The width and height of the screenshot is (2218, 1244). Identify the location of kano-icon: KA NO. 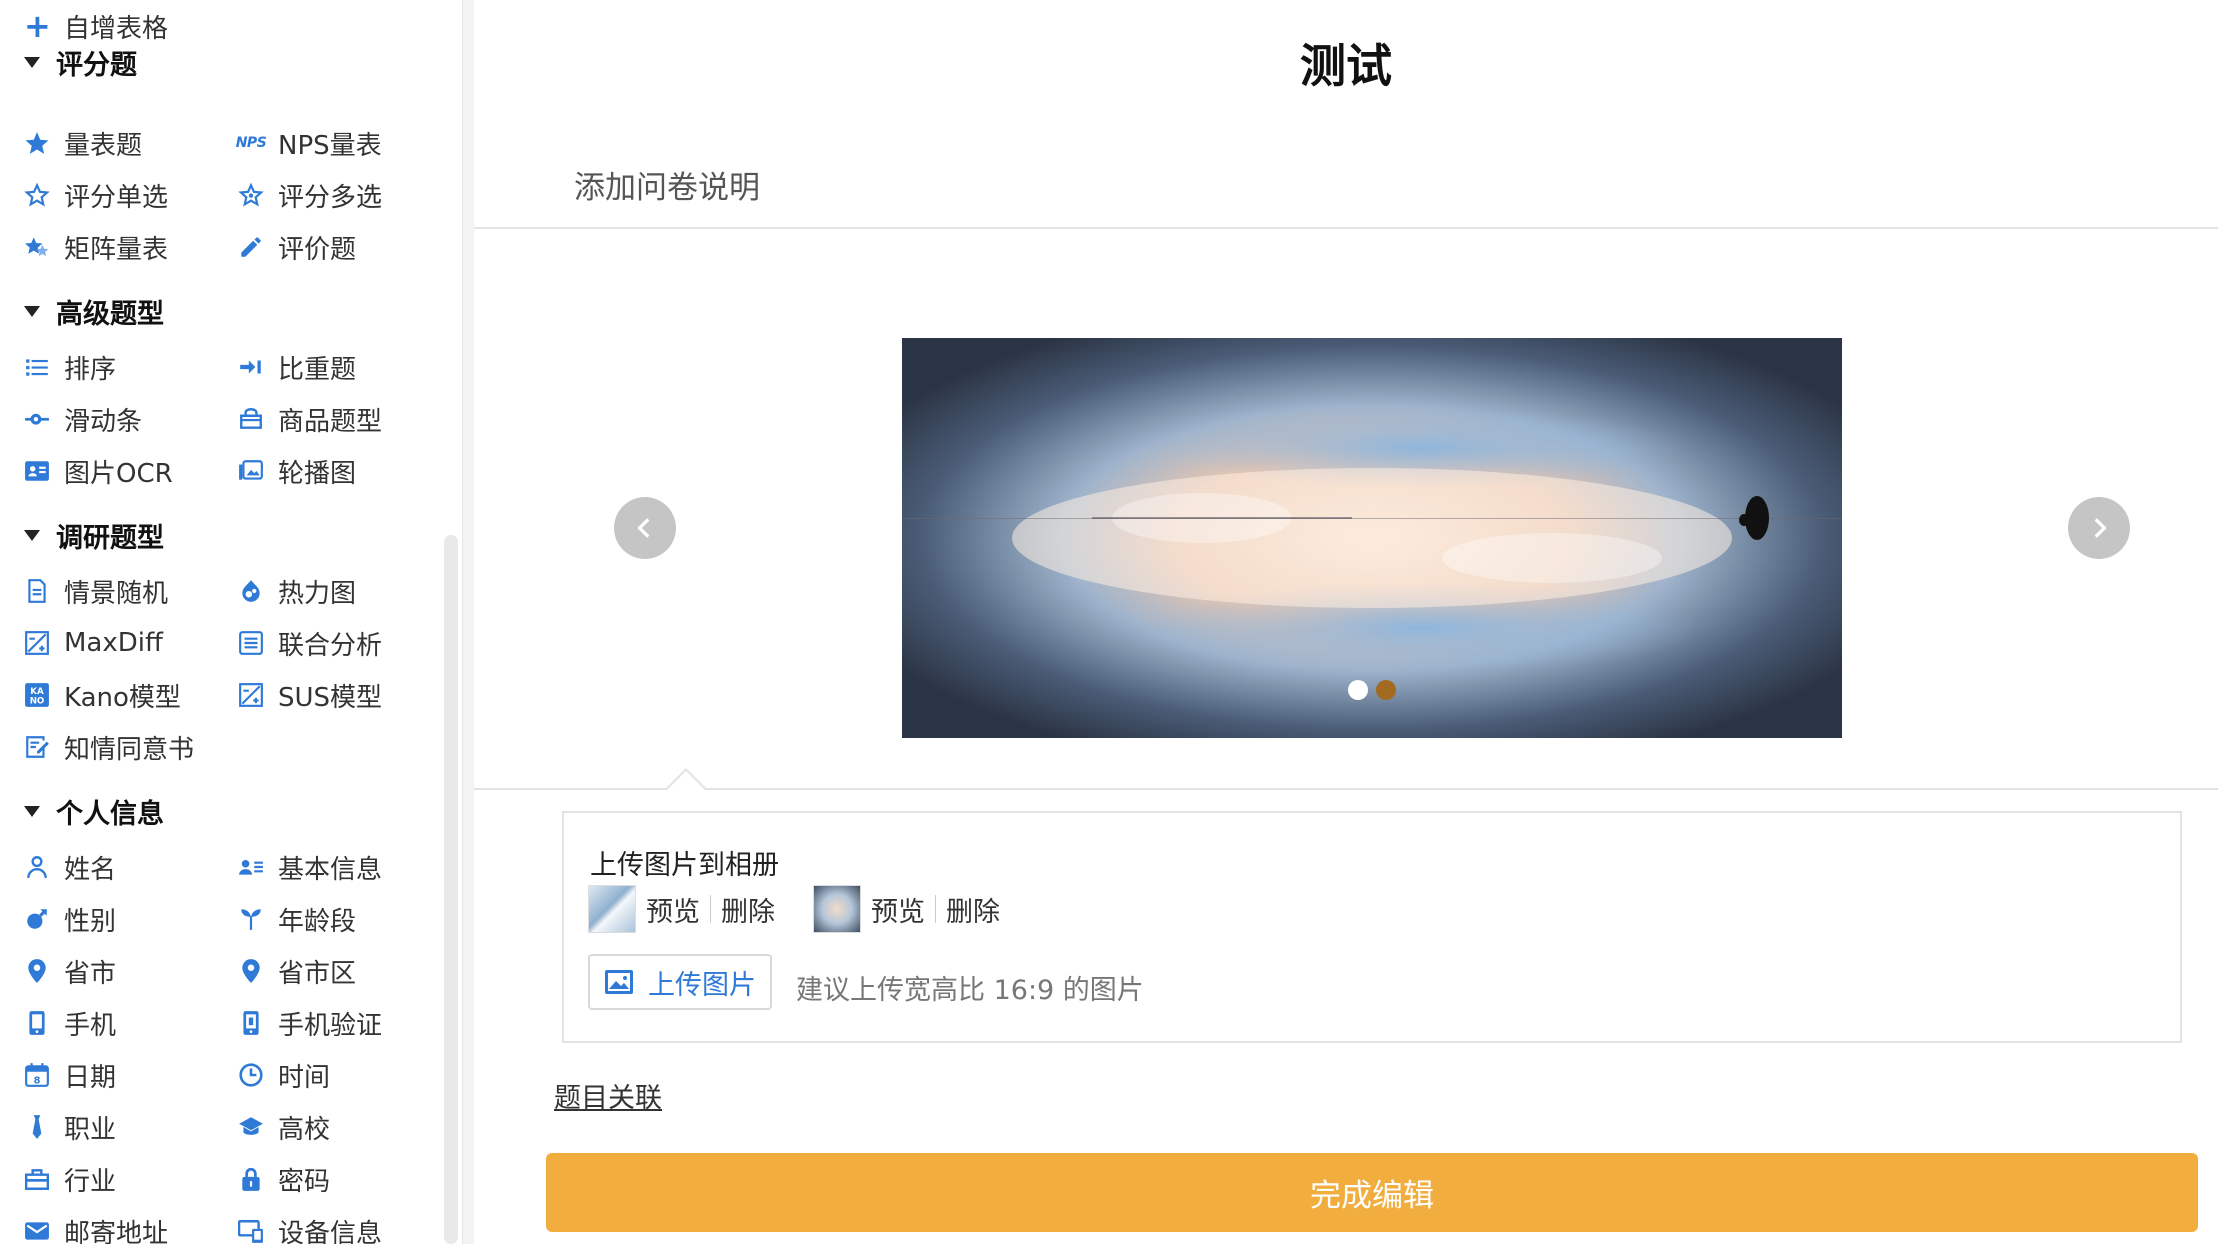
(37, 695).